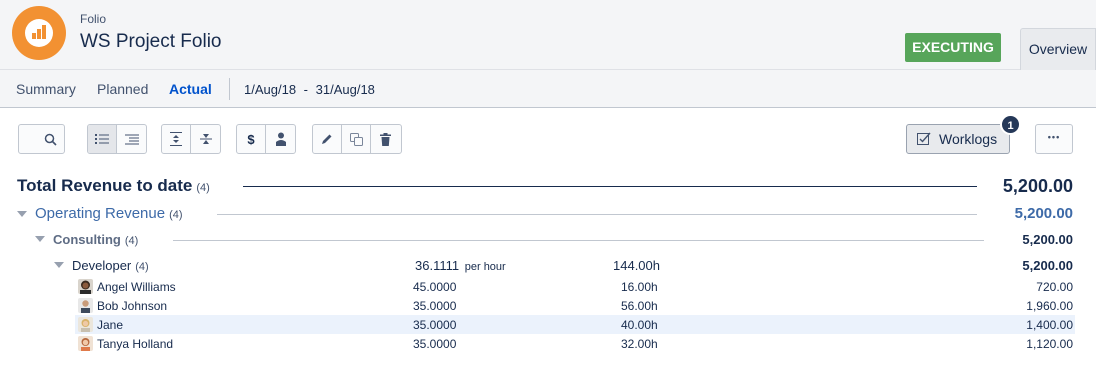 The width and height of the screenshot is (1096, 391). I want to click on person-amount: 1,400.00, so click(1049, 325).